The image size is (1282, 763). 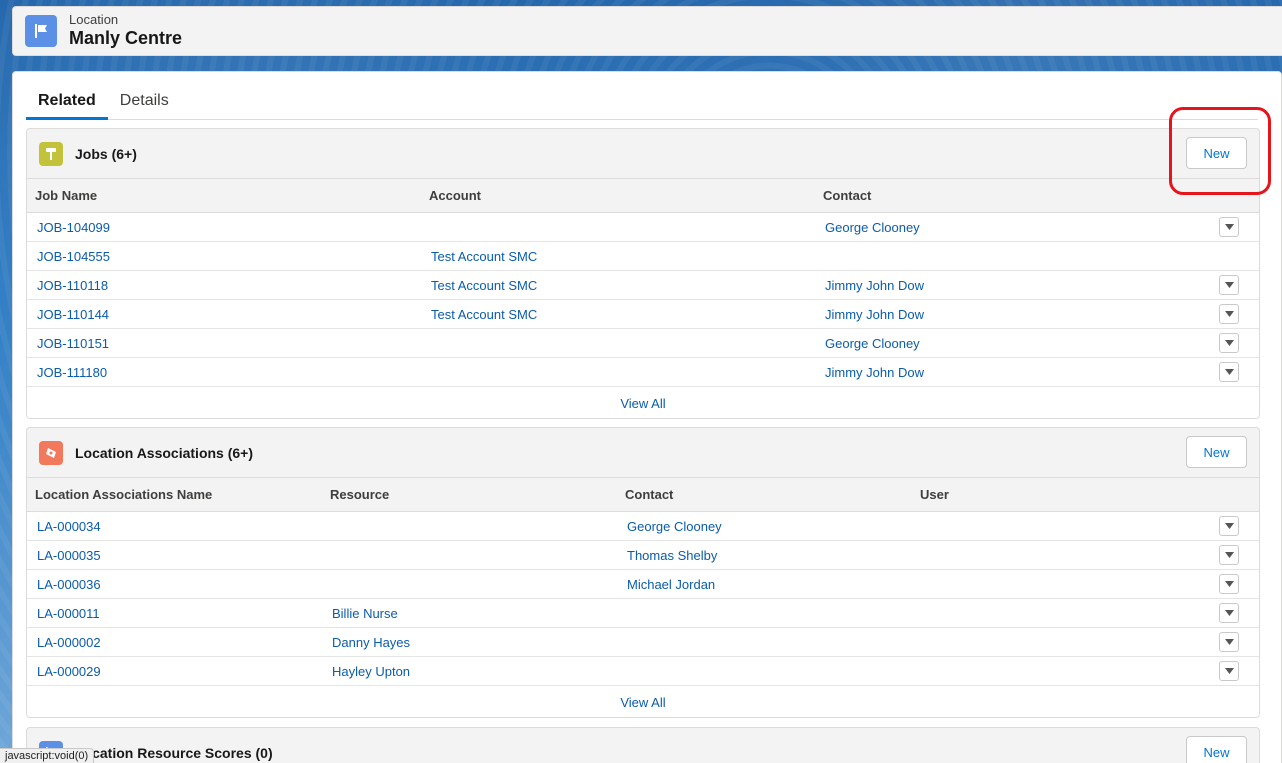 What do you see at coordinates (1216, 153) in the screenshot?
I see `jobs-new-button: New` at bounding box center [1216, 153].